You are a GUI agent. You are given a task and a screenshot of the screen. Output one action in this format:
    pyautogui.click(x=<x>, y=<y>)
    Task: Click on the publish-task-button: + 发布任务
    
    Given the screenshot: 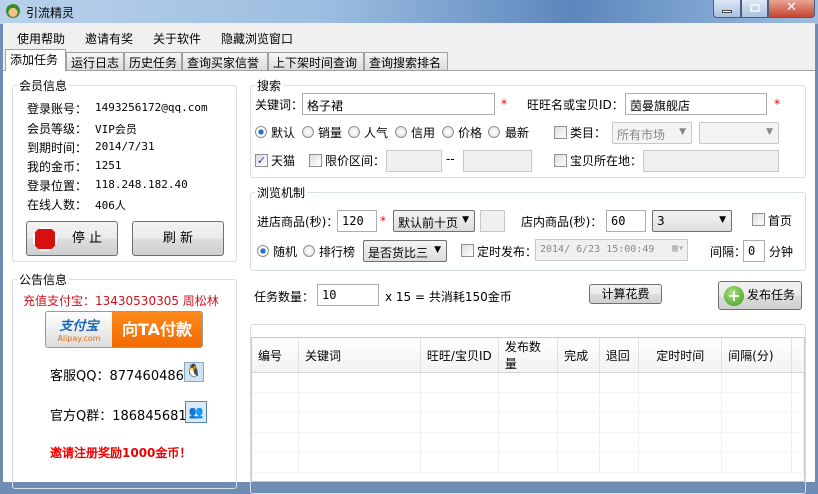 What is the action you would take?
    pyautogui.click(x=760, y=295)
    